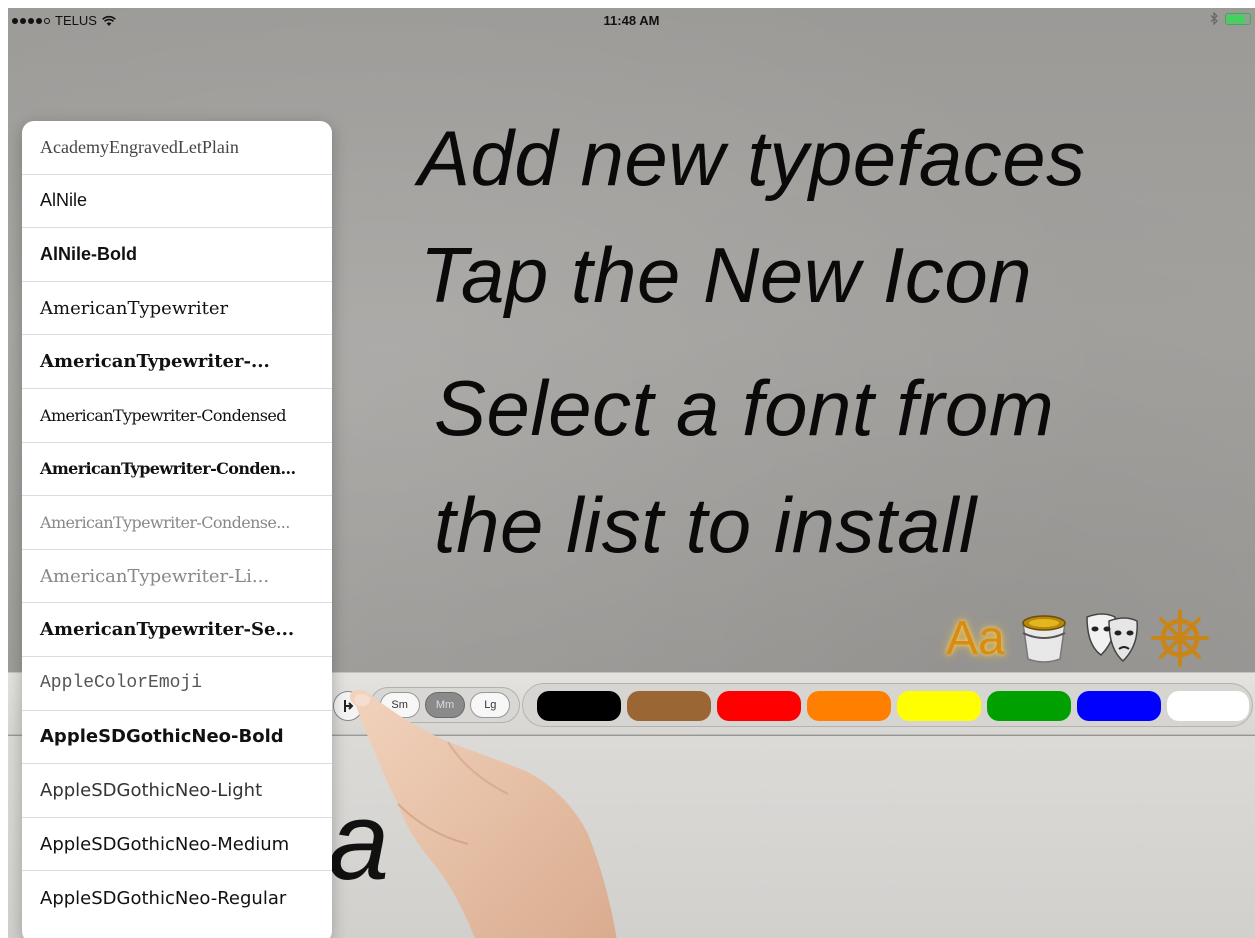 The image size is (1255, 938). I want to click on color-swatch-orange, so click(849, 706).